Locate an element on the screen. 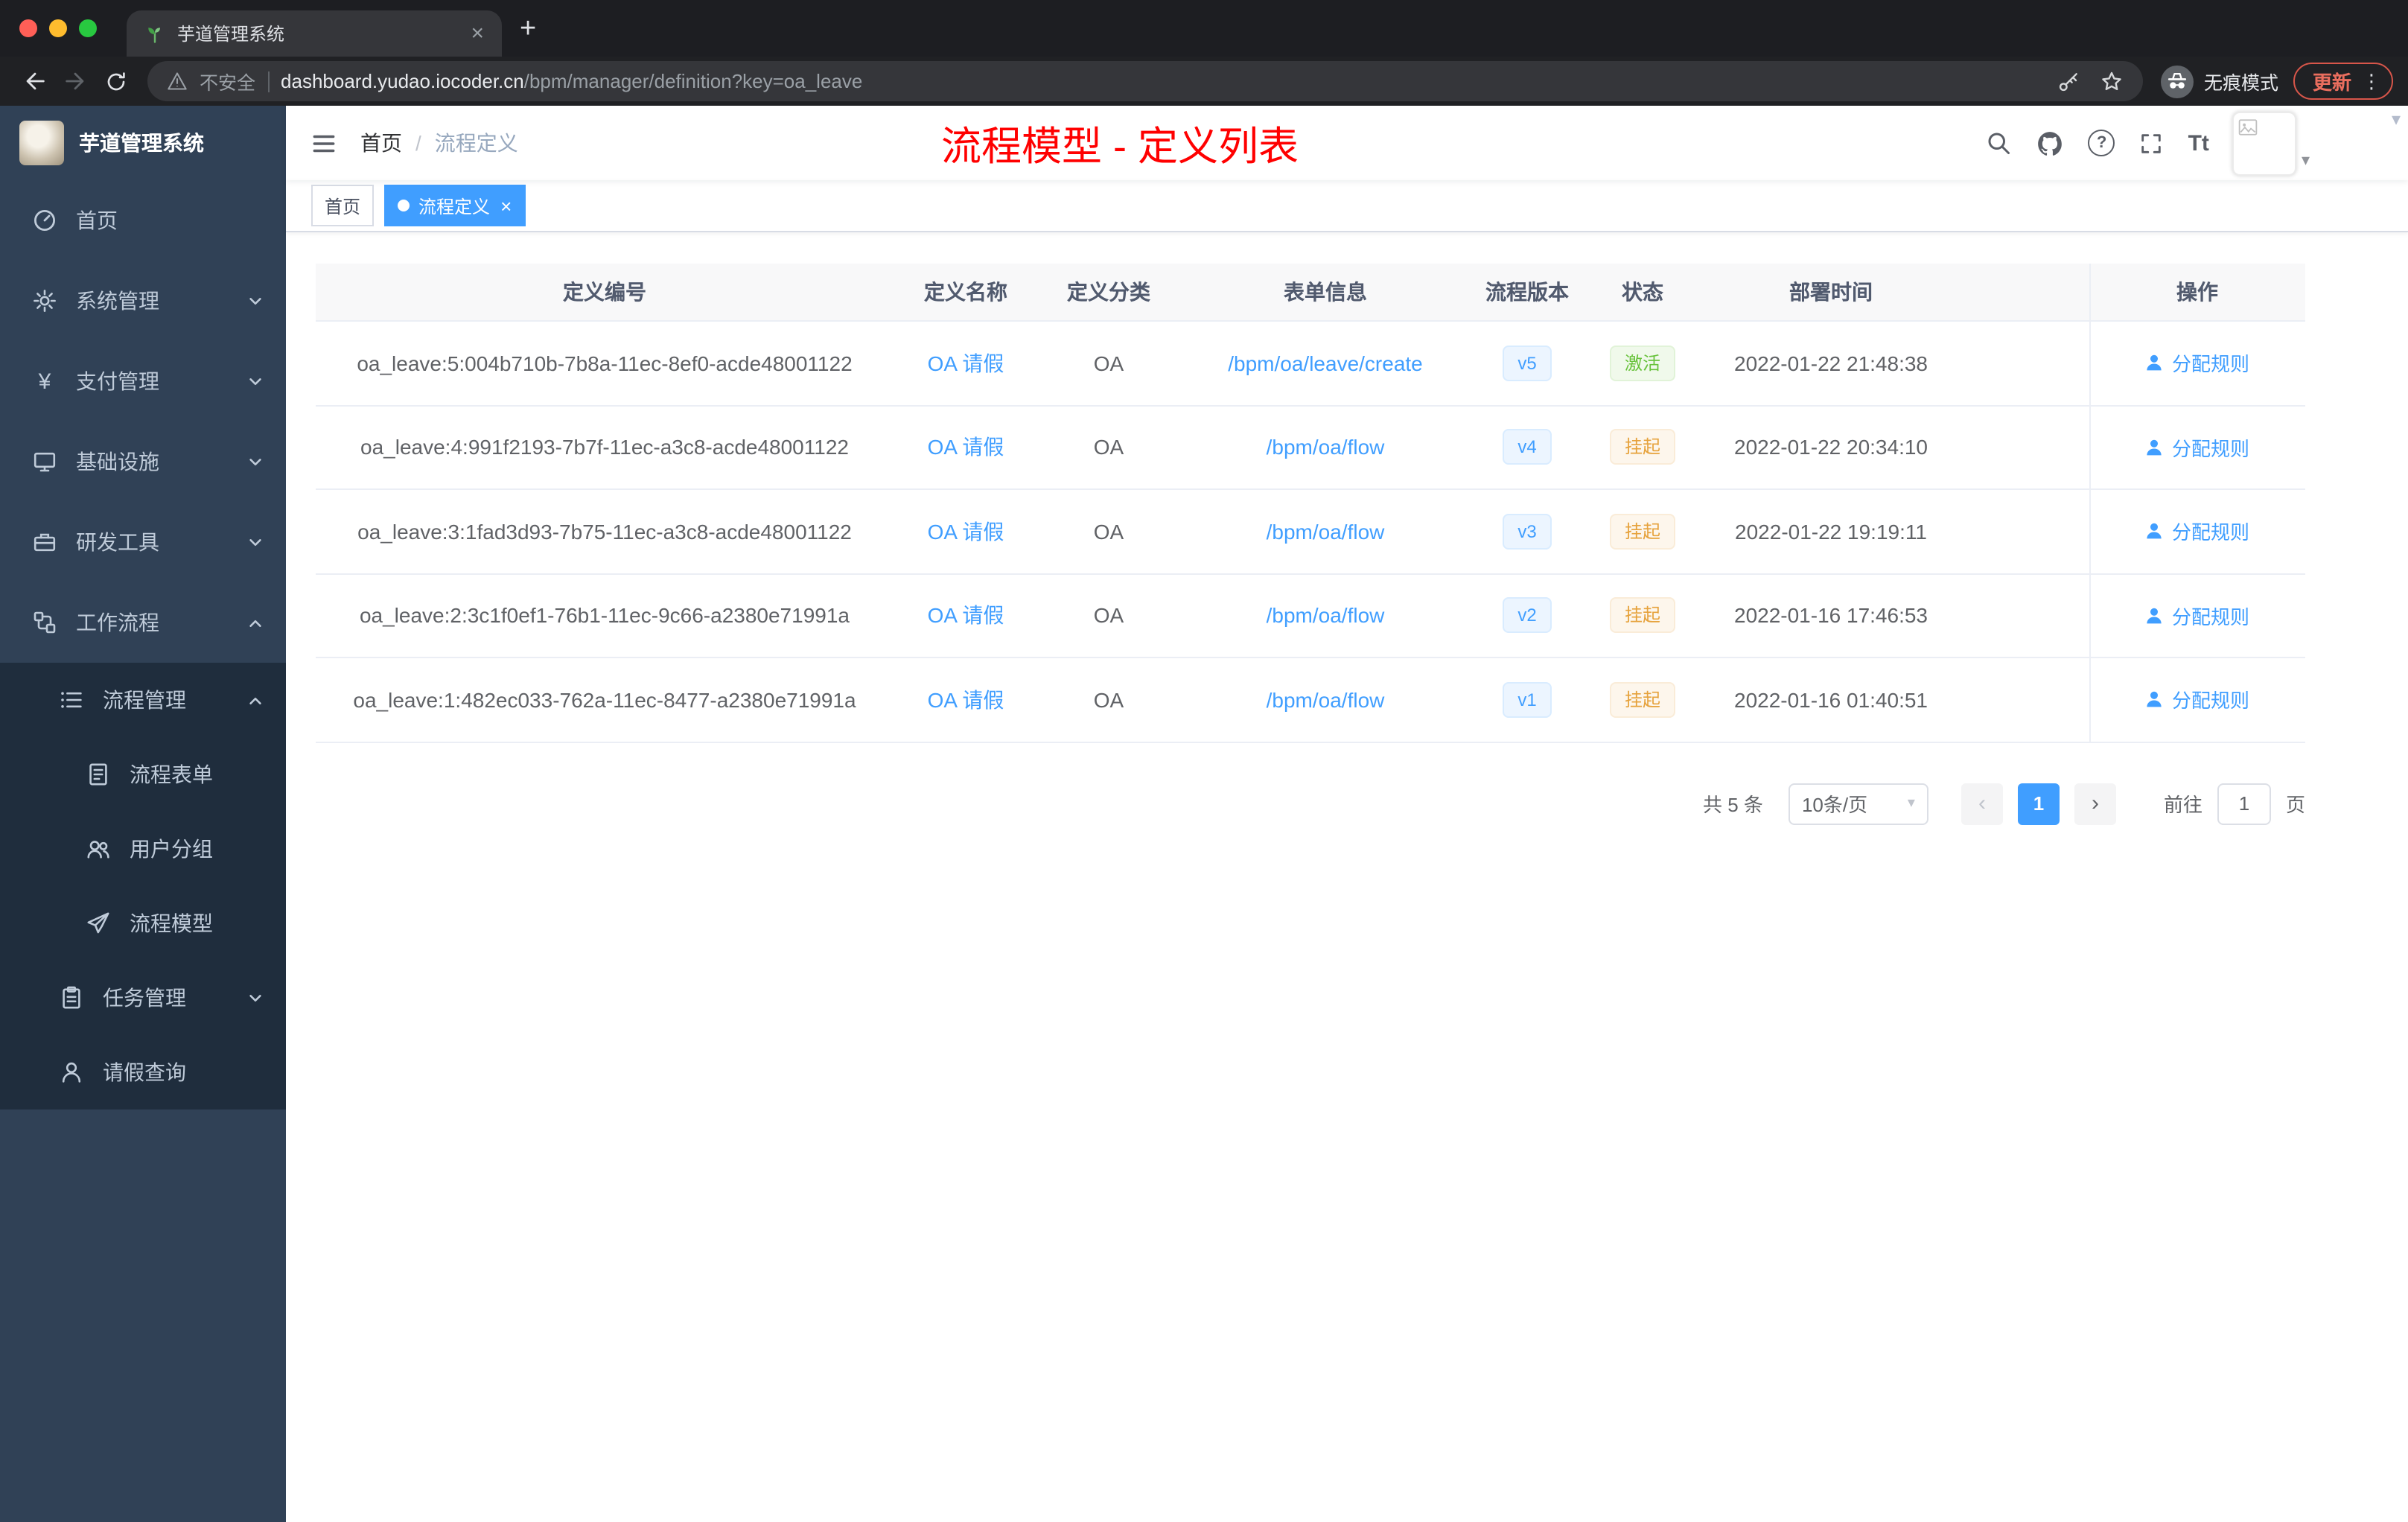 This screenshot has height=1522, width=2408. page-number-button: 1 is located at coordinates (2038, 804).